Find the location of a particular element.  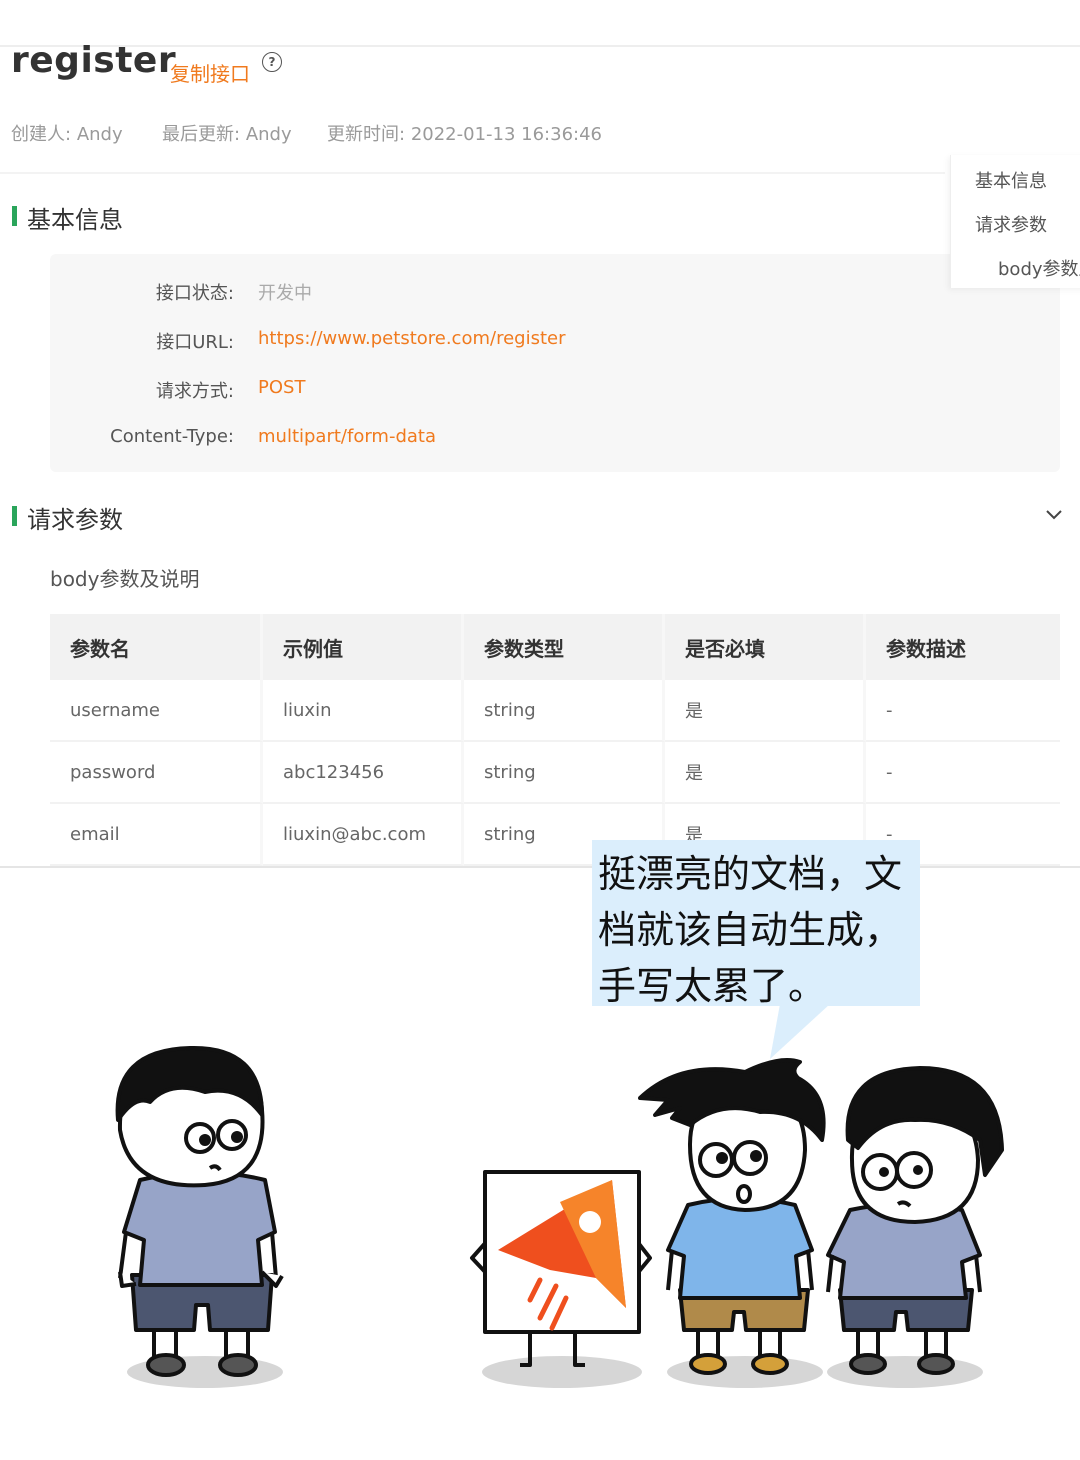

info-label: 接口URL: is located at coordinates (195, 342).